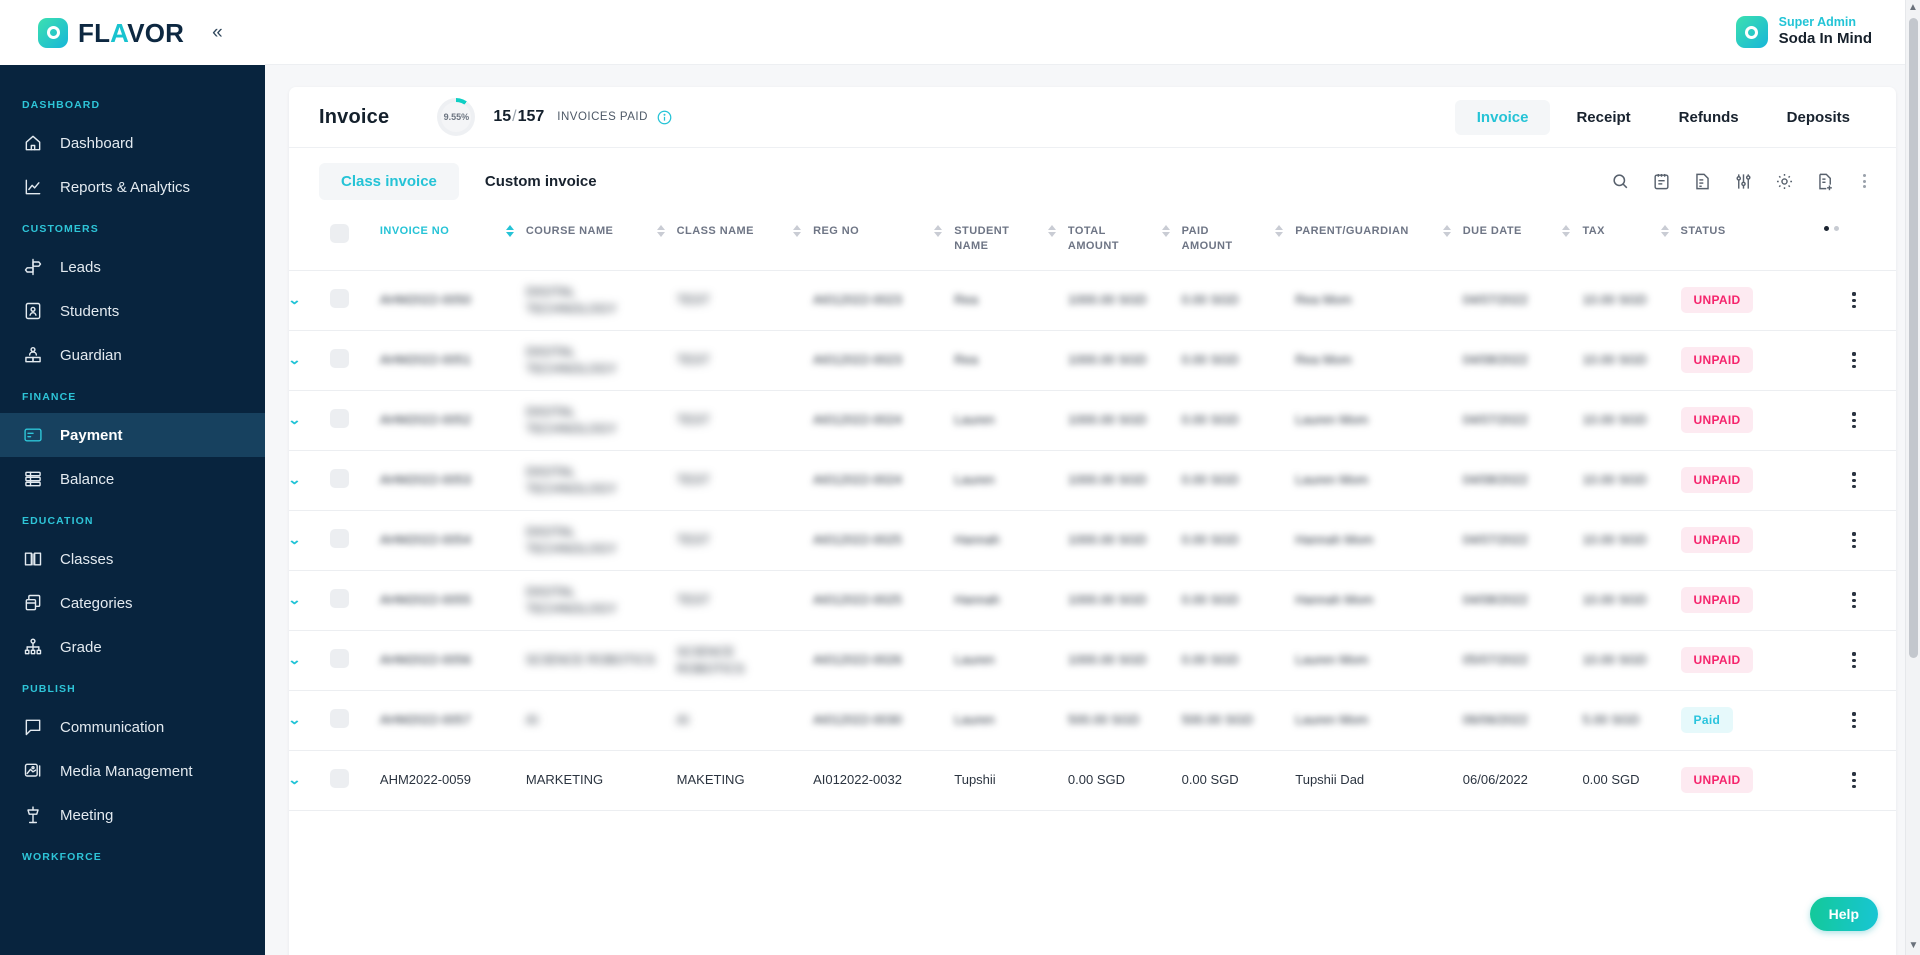  Describe the element at coordinates (132, 727) in the screenshot. I see `sidebar-item-communication: Communication` at that location.